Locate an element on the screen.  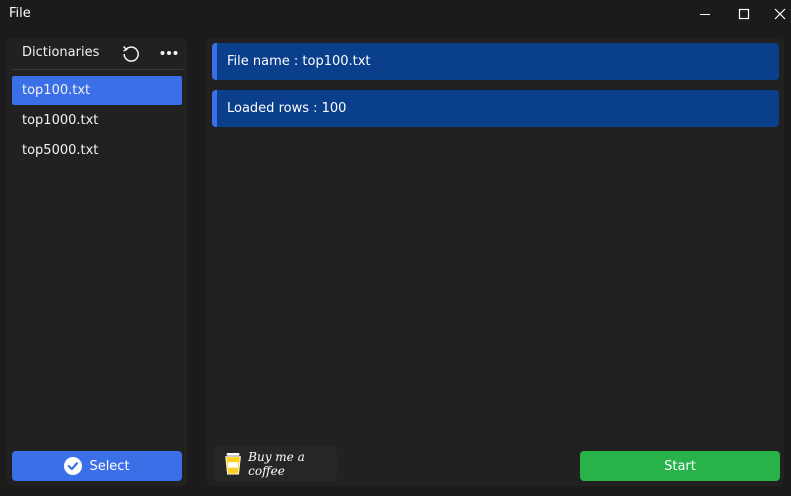
start-label: Start is located at coordinates (680, 466).